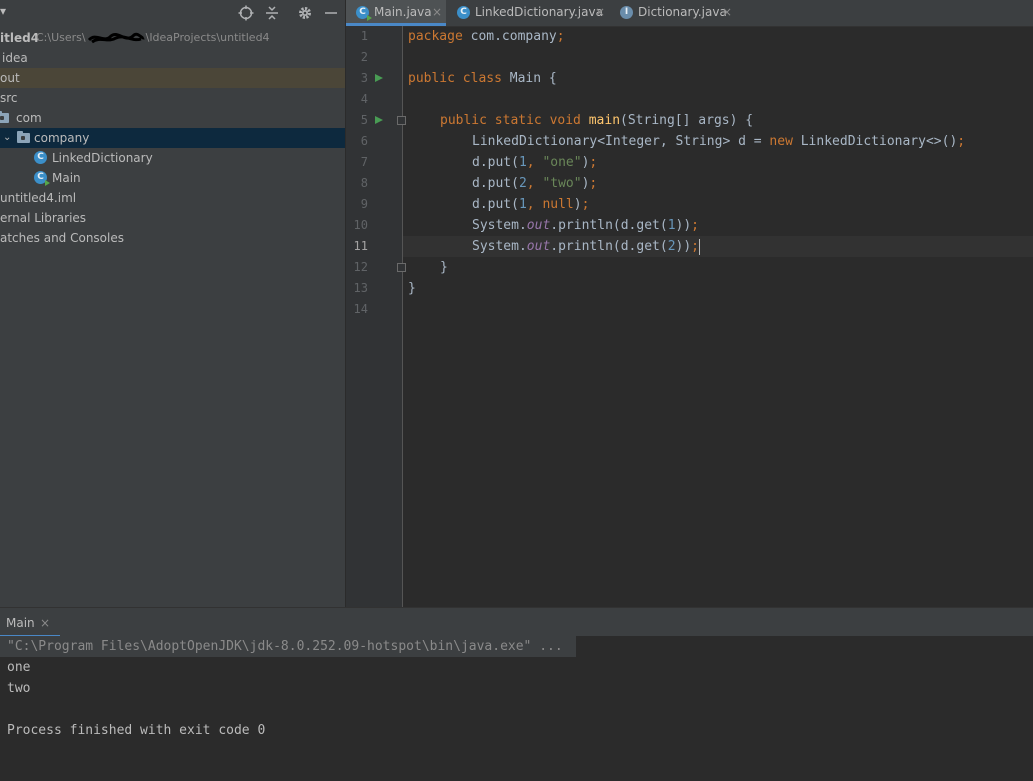 Image resolution: width=1033 pixels, height=781 pixels. Describe the element at coordinates (699, 246) in the screenshot. I see `text-caret` at that location.